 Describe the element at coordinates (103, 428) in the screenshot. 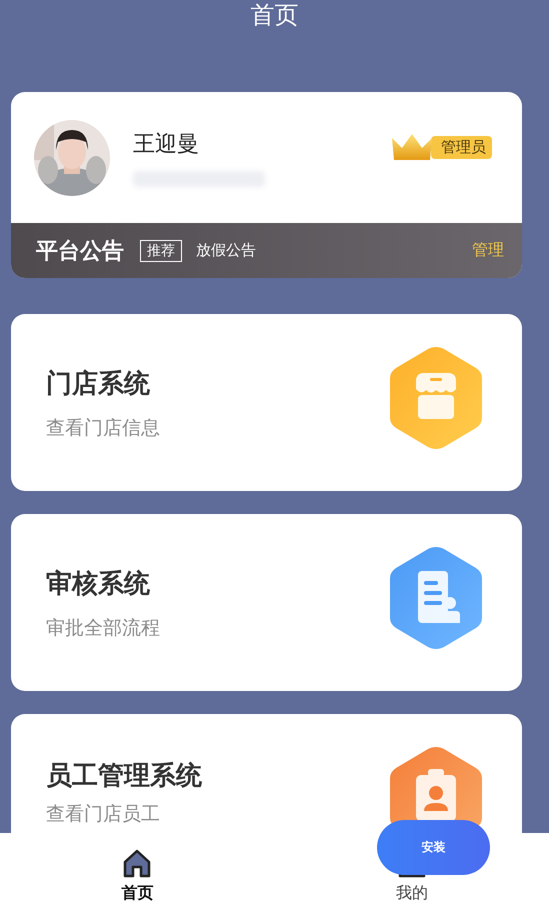

I see `system-subtitle: 查看门店信息` at that location.